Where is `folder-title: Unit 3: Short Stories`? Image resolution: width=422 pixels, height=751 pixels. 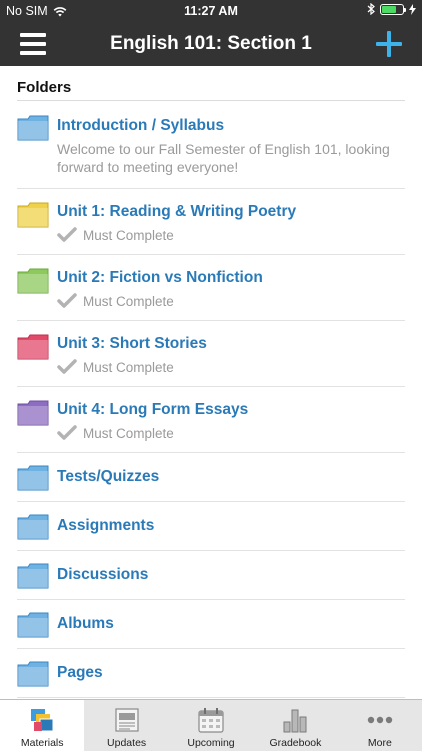 folder-title: Unit 3: Short Stories is located at coordinates (132, 343).